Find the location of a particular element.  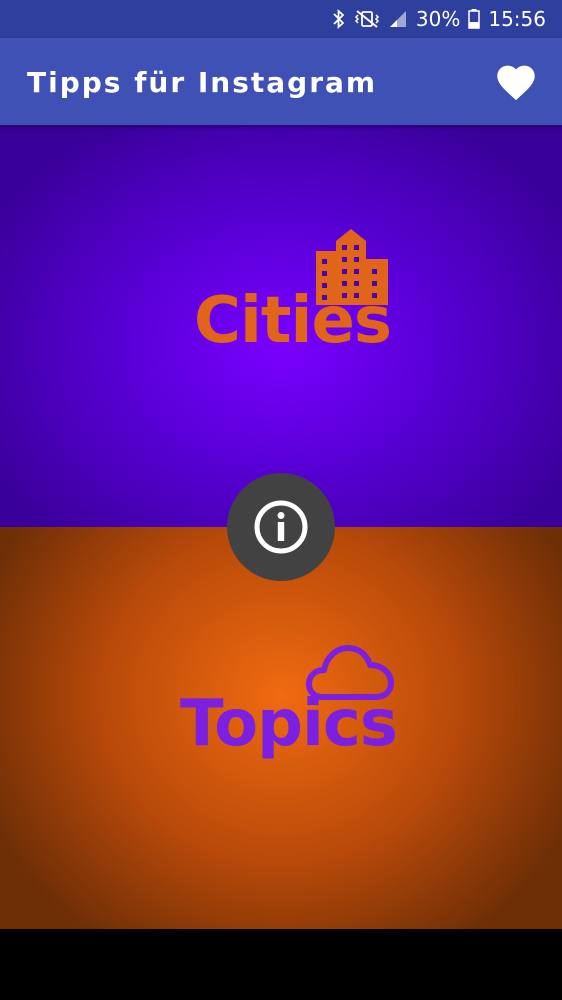

heart-icon is located at coordinates (516, 83).